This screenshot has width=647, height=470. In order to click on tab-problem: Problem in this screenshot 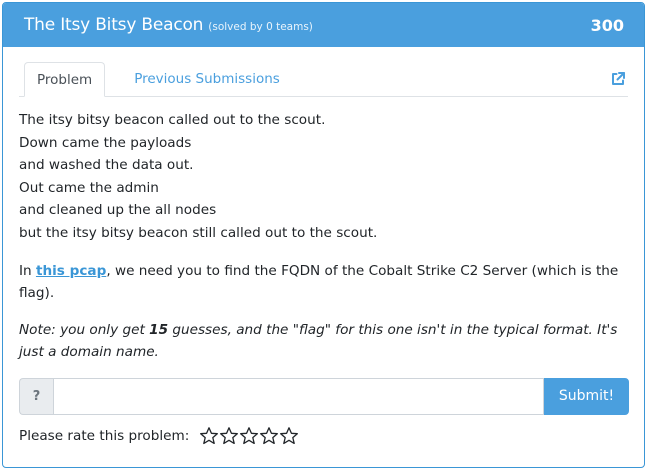, I will do `click(65, 79)`.